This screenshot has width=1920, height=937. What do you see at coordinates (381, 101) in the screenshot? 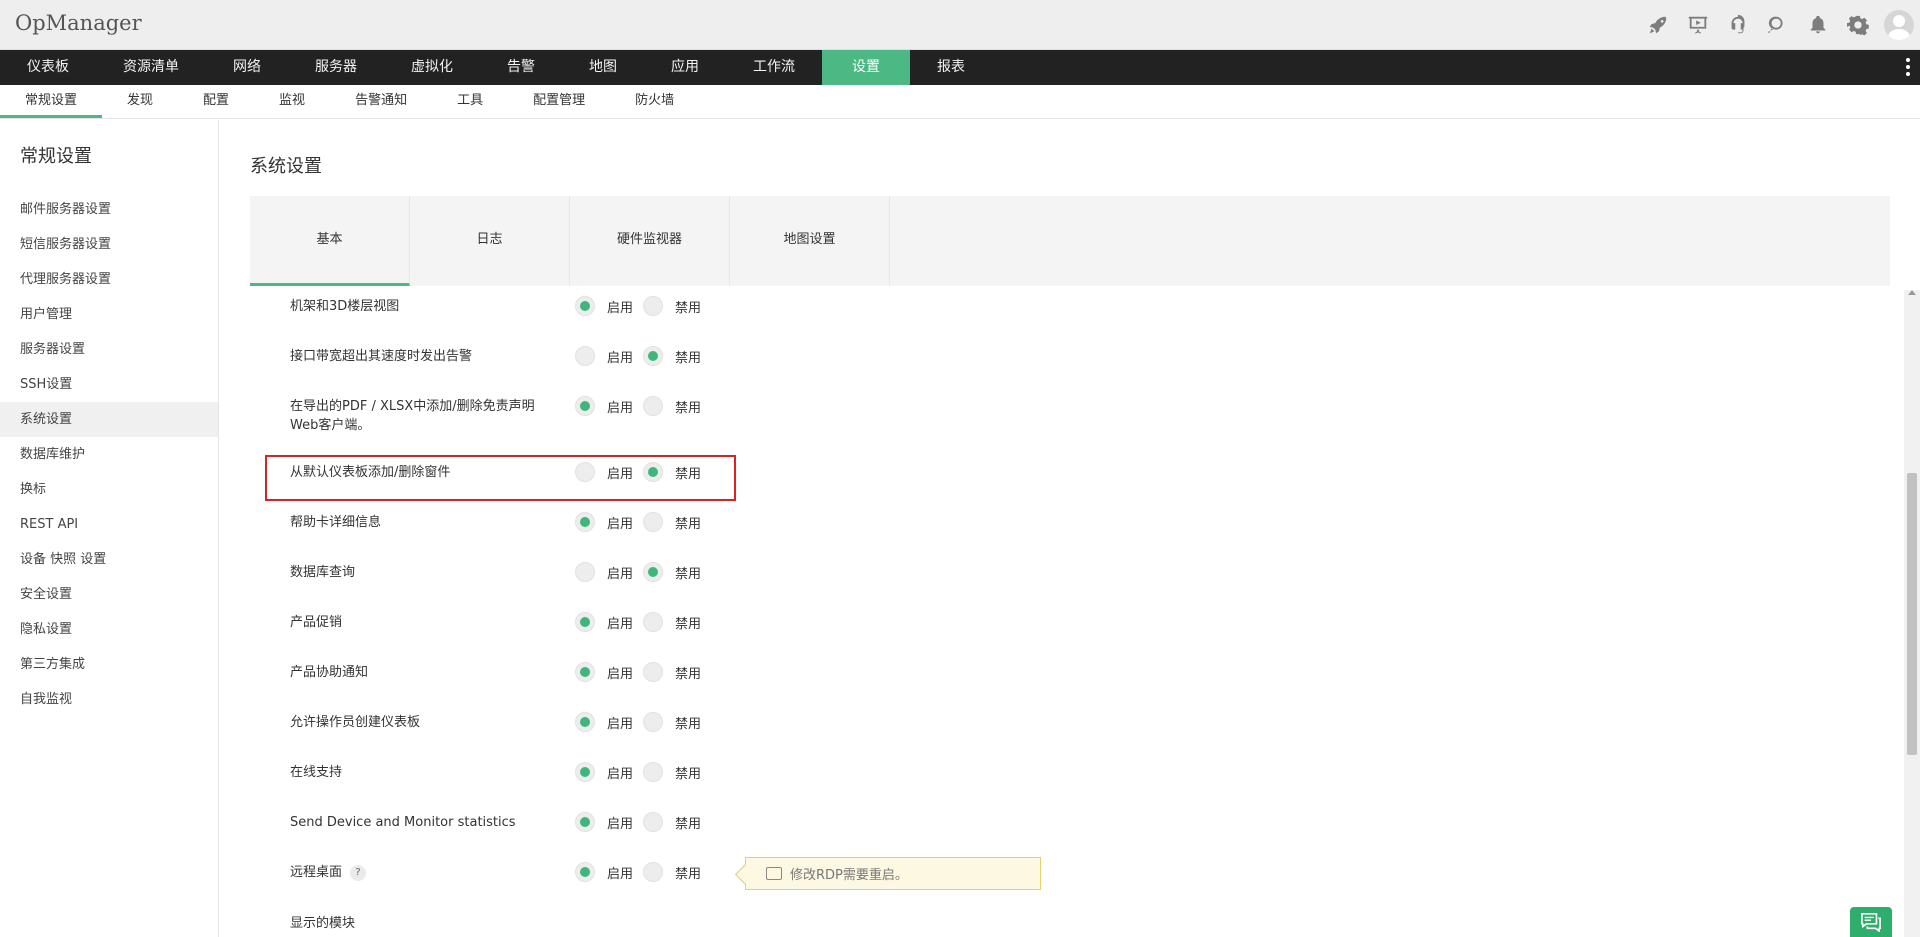
I see `subnav-alarm-notification: 告警通知` at bounding box center [381, 101].